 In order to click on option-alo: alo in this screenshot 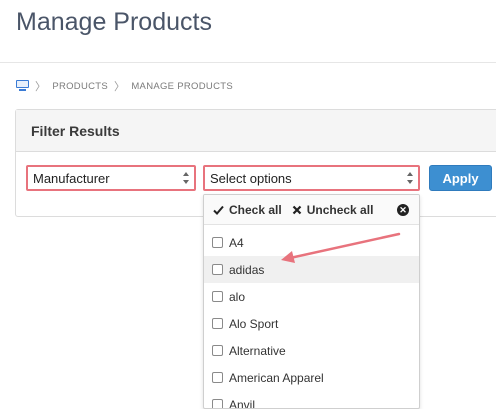, I will do `click(311, 296)`.